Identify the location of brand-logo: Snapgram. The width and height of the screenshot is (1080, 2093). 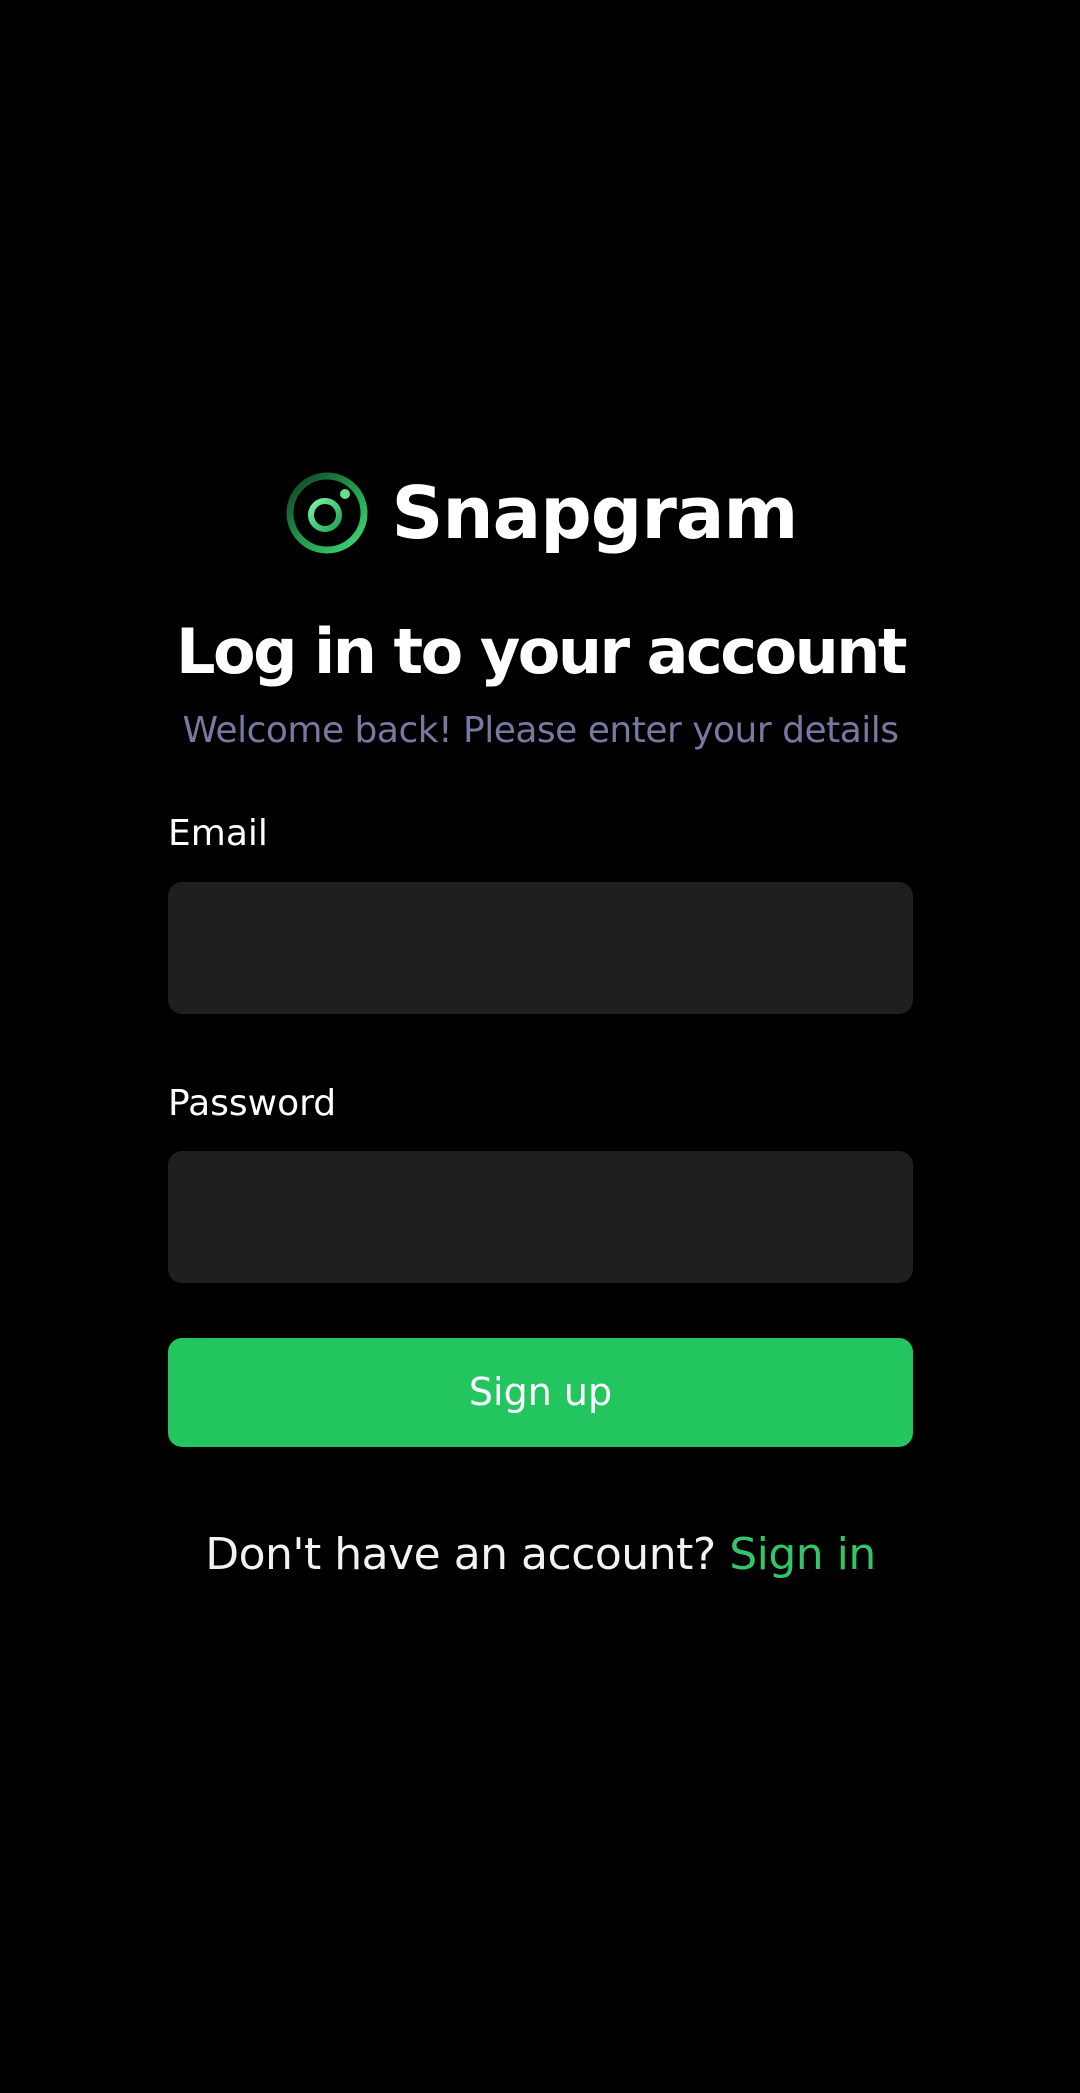
(540, 513).